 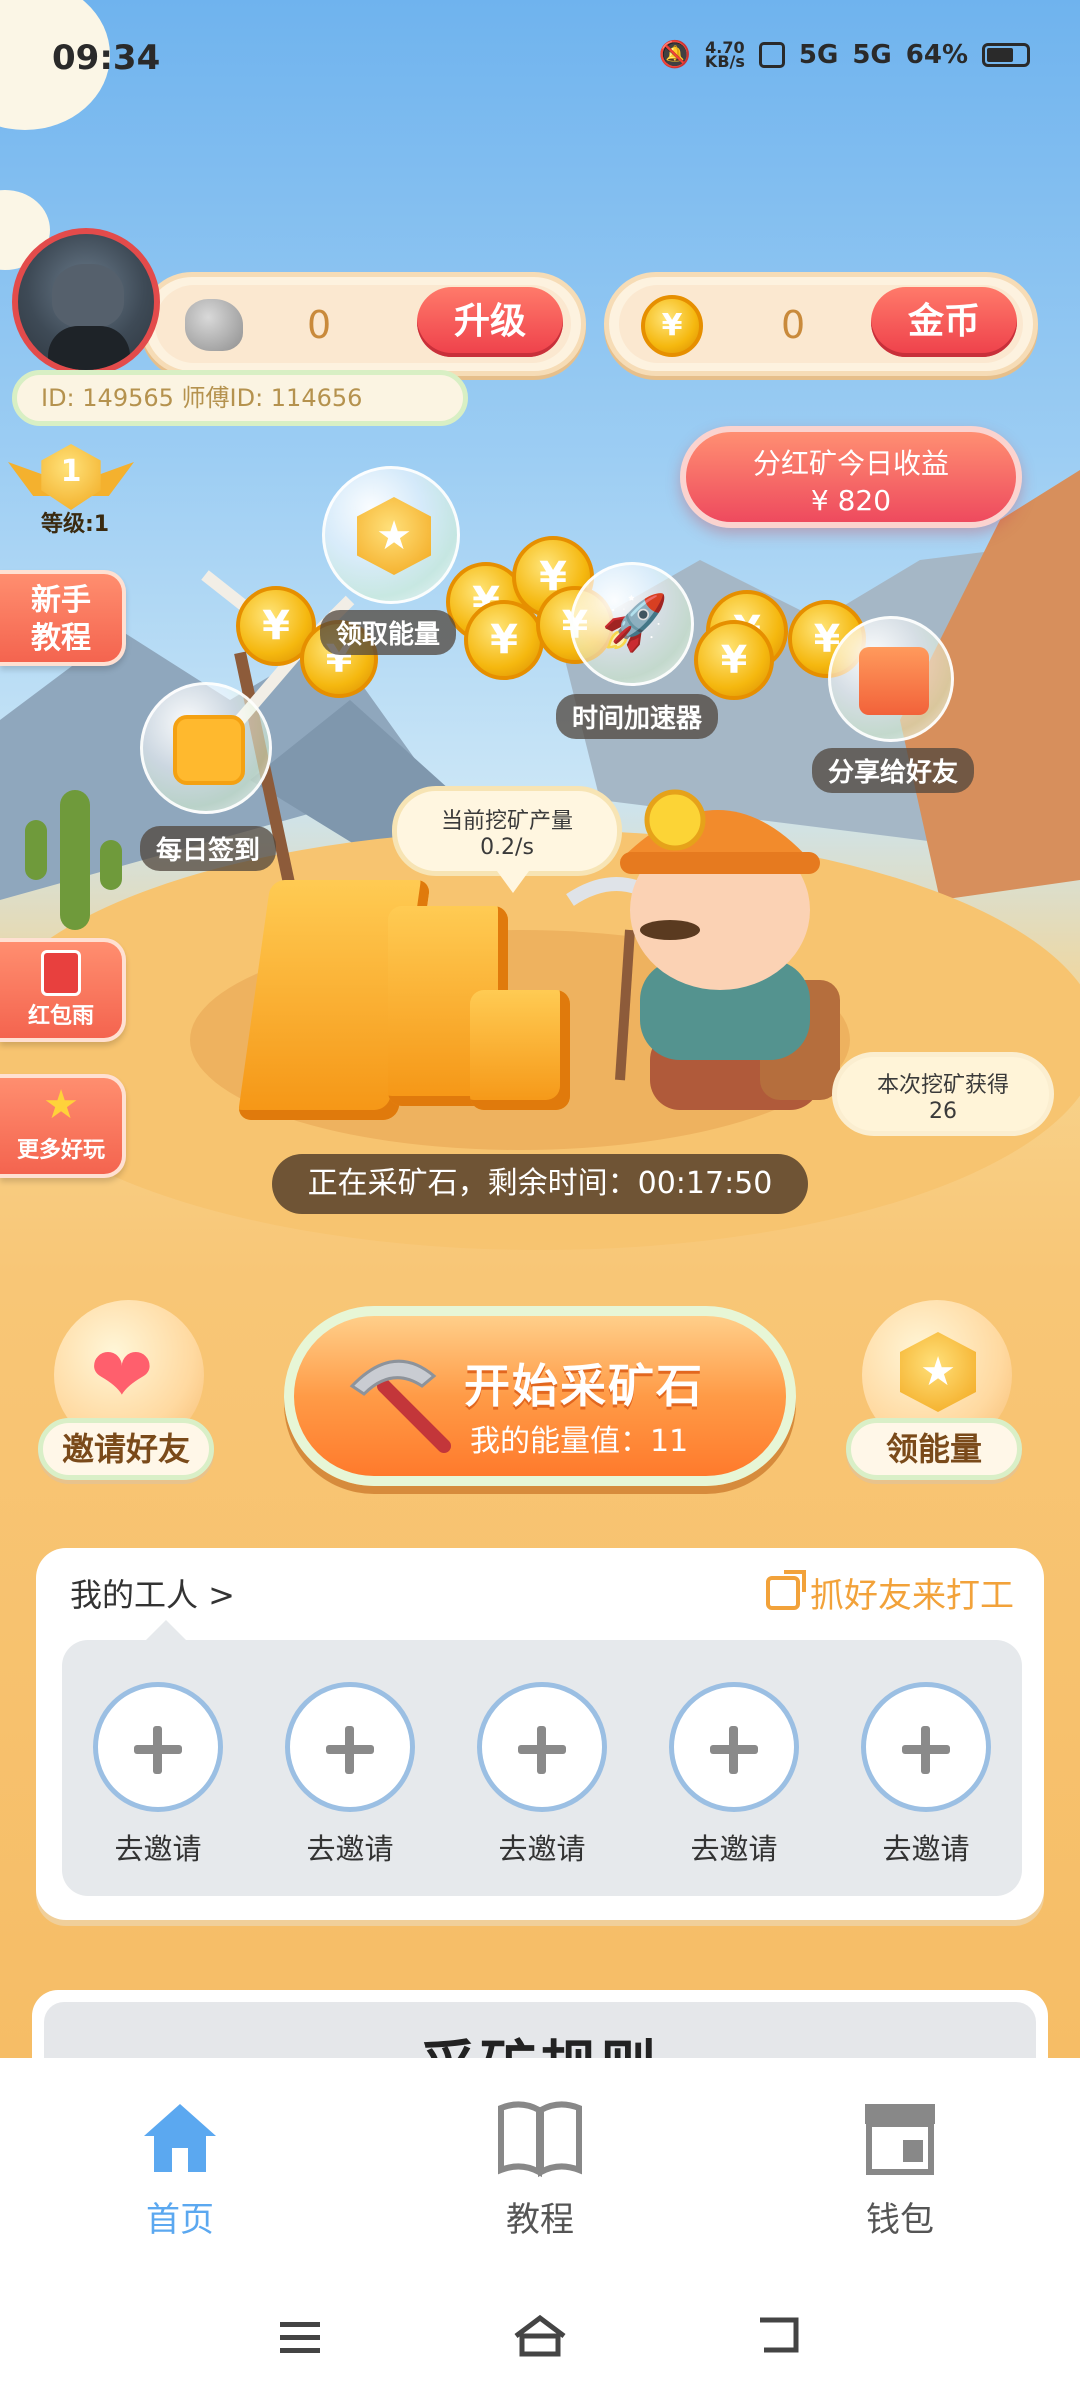 I want to click on nav-home-label: 首页, so click(x=180, y=2220).